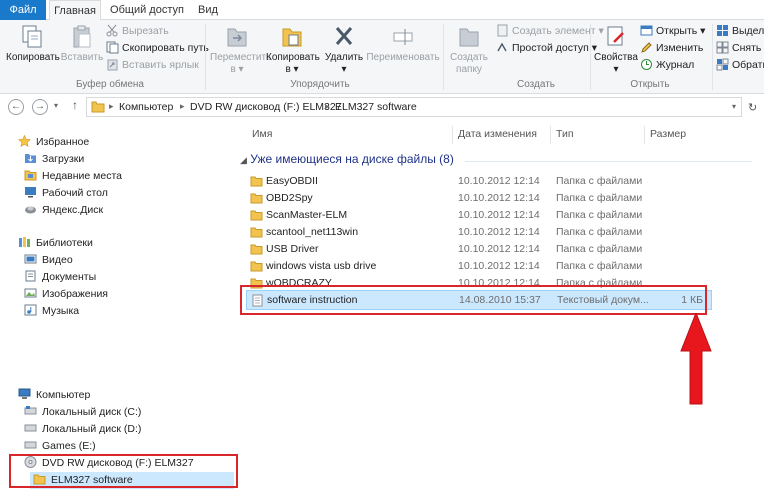 This screenshot has height=489, width=764. Describe the element at coordinates (473, 300) in the screenshot. I see `annotation-highlight-box` at that location.